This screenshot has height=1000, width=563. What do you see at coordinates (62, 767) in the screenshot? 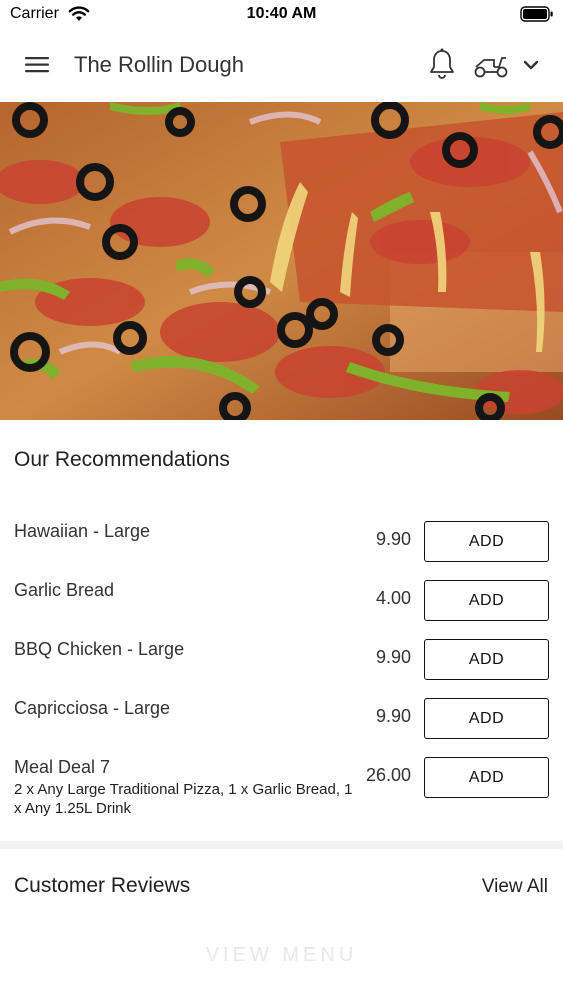
I see `item-name: Meal Deal 7` at bounding box center [62, 767].